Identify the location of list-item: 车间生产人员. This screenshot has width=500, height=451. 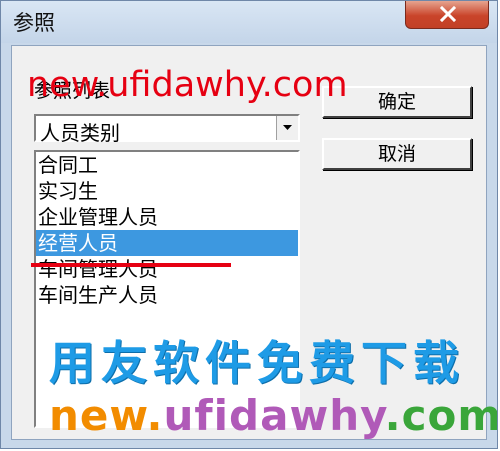
(167, 295).